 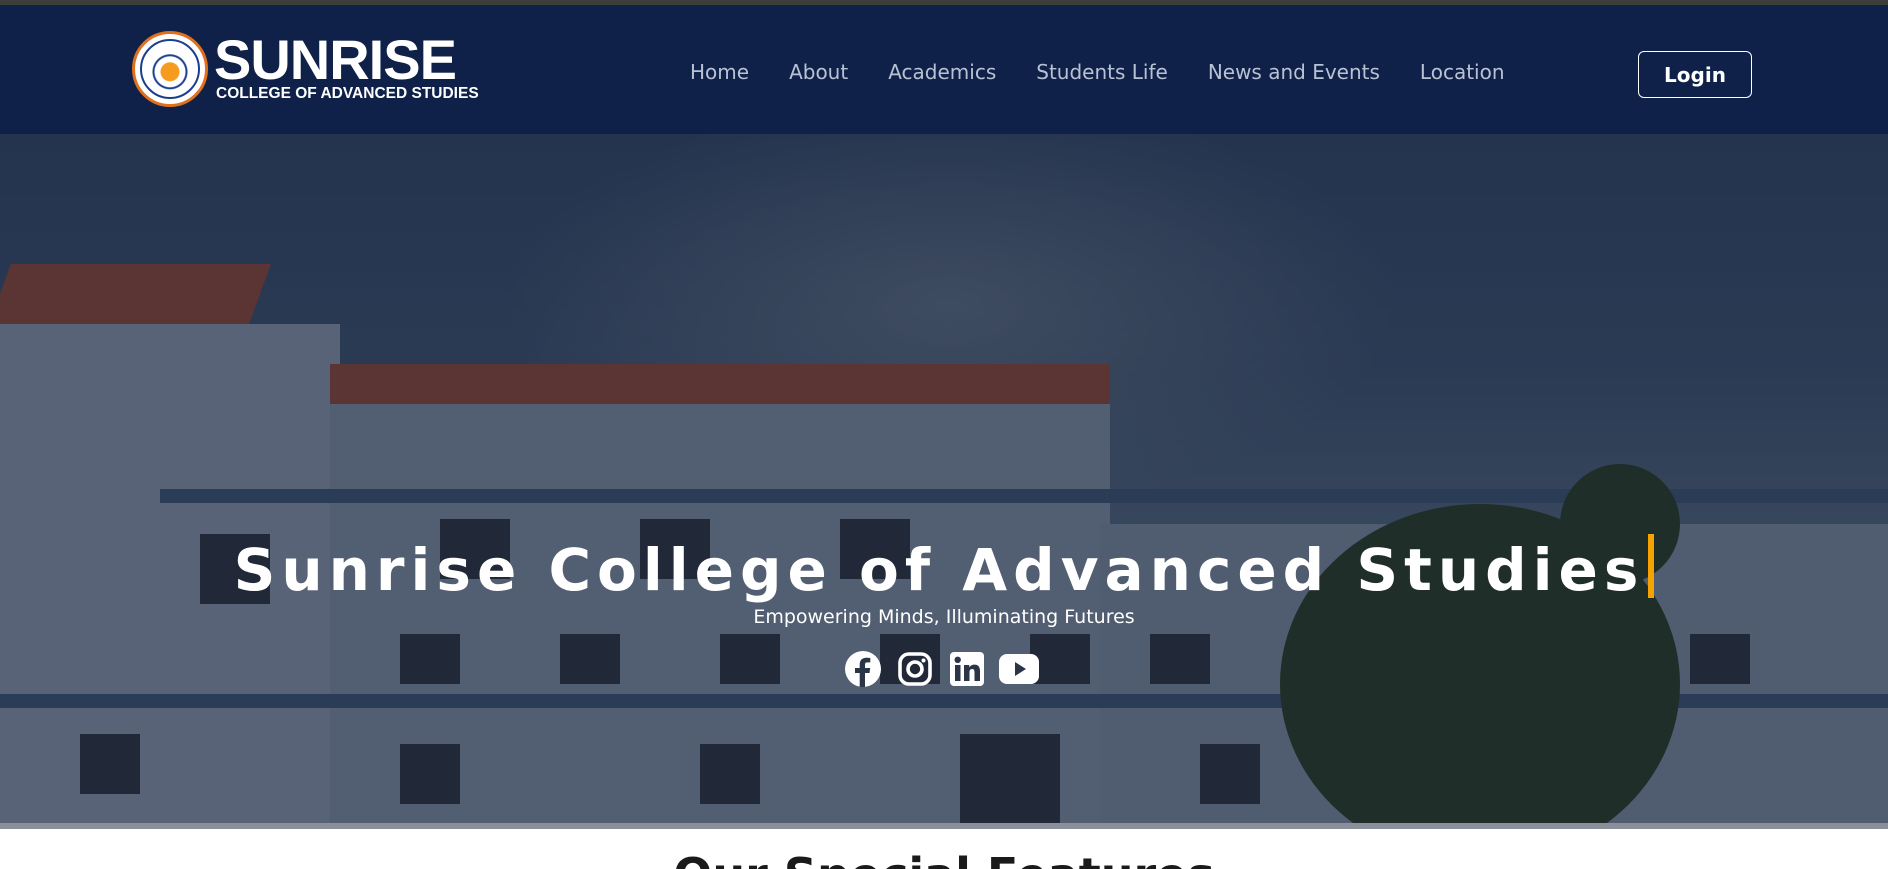 What do you see at coordinates (818, 72) in the screenshot?
I see `nav-about: About` at bounding box center [818, 72].